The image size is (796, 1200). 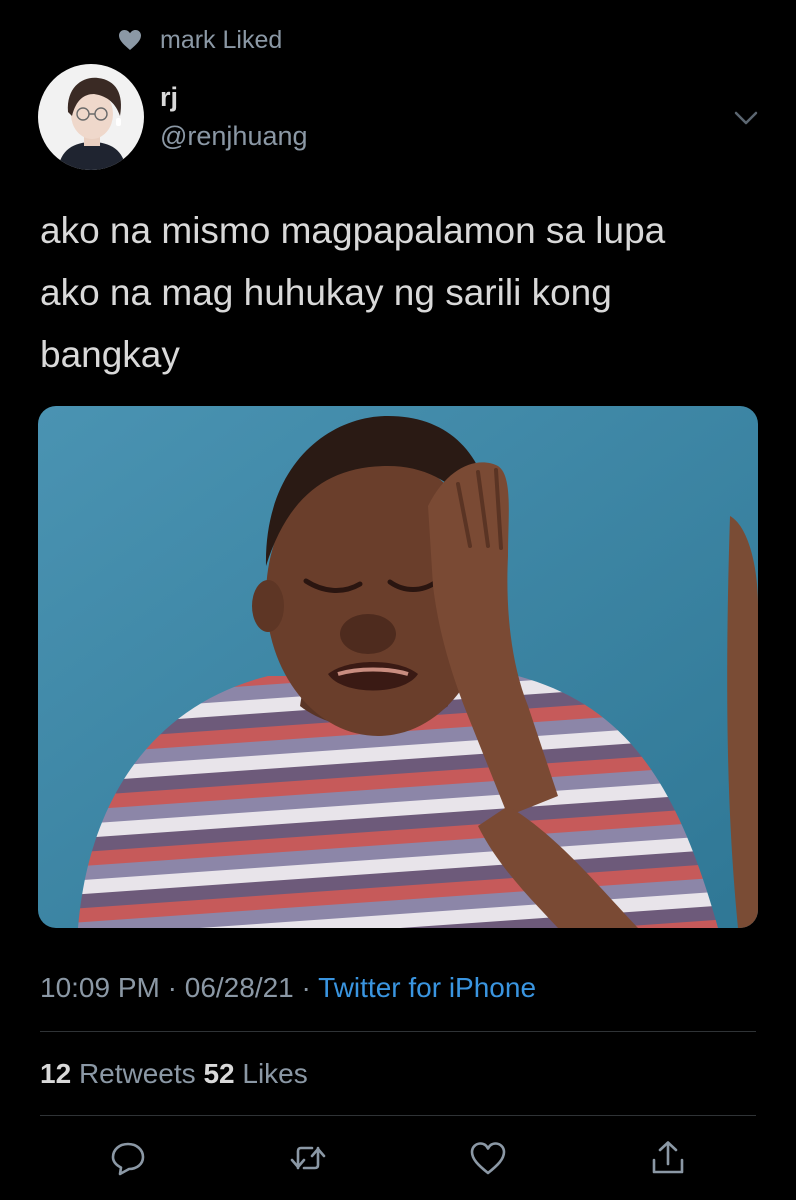 What do you see at coordinates (219, 1073) in the screenshot?
I see `likes-count: 52` at bounding box center [219, 1073].